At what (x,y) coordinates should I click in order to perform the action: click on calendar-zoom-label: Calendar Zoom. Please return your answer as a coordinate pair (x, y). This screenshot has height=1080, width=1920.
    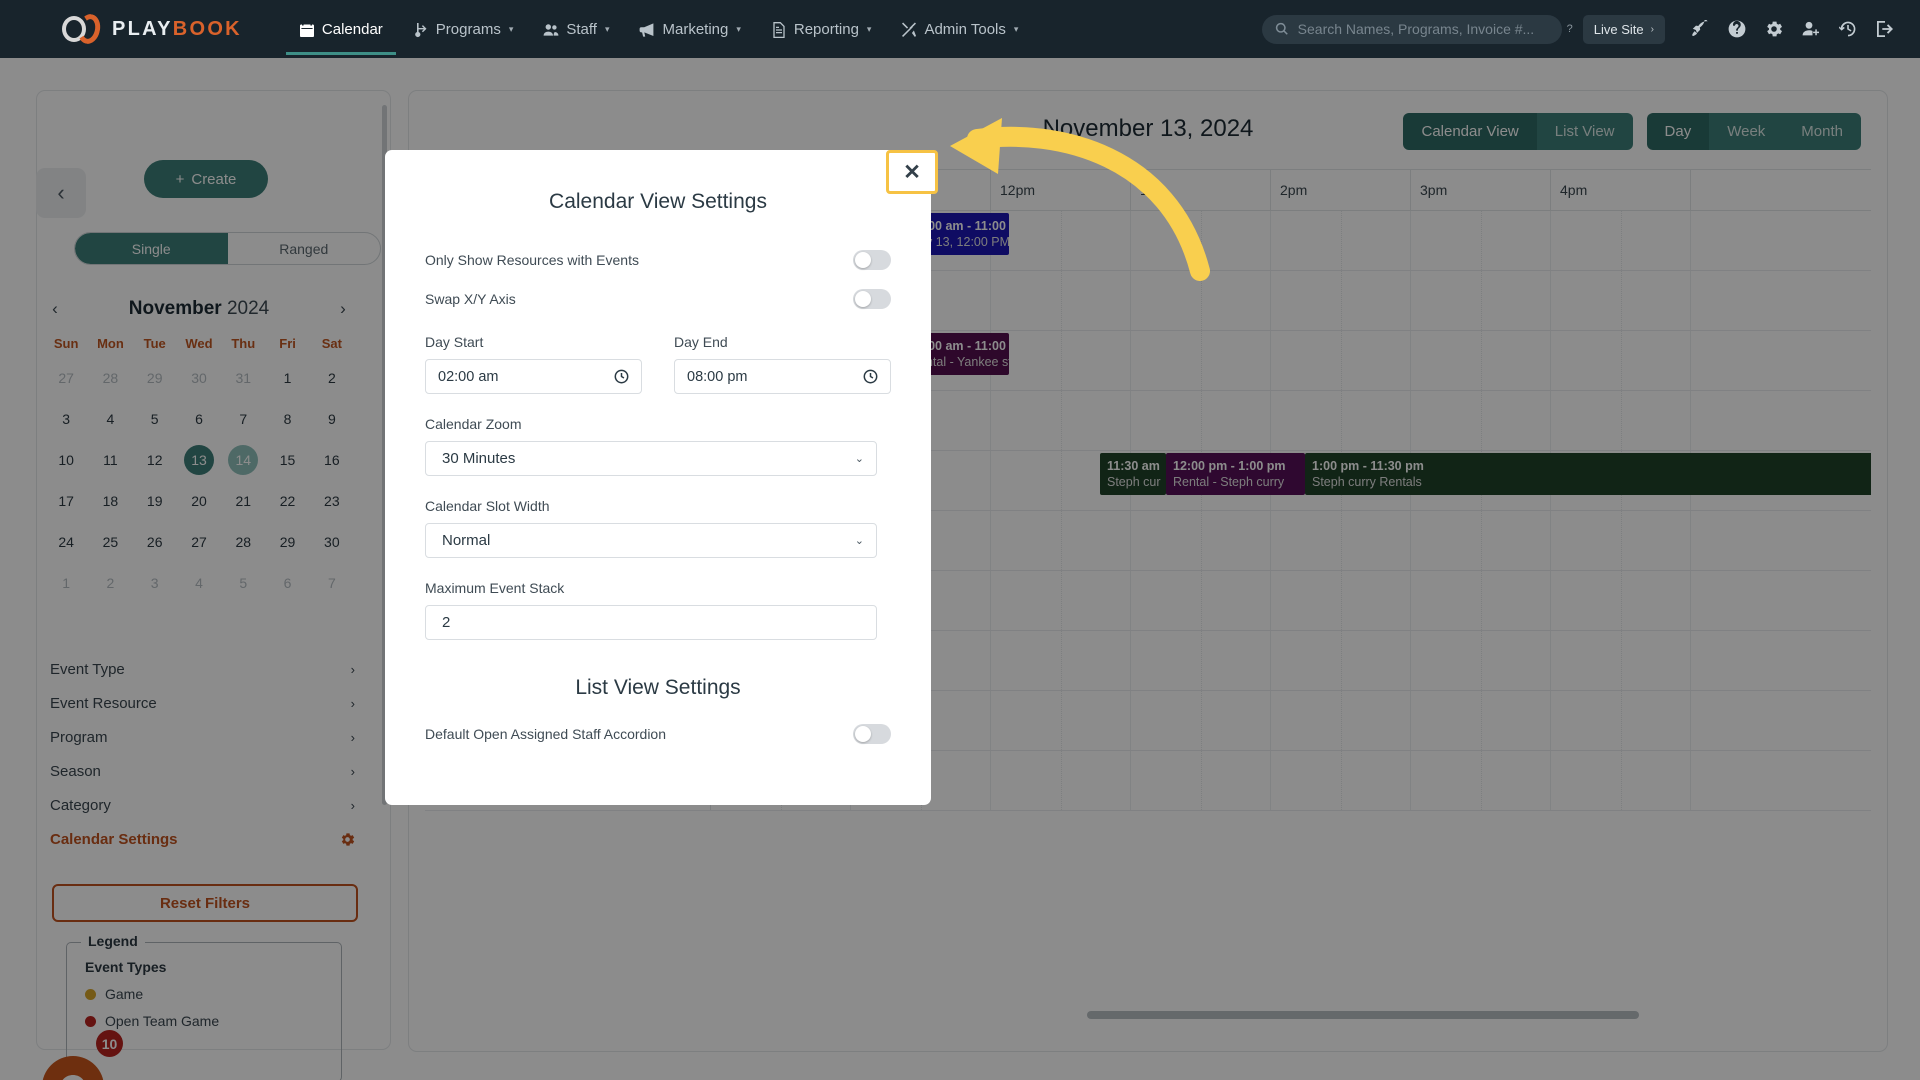
    Looking at the image, I should click on (473, 424).